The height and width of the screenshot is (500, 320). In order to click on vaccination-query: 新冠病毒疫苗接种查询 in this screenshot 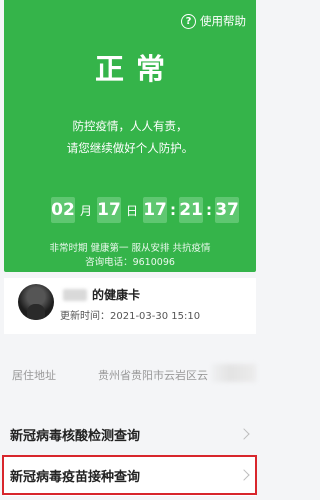, I will do `click(130, 476)`.